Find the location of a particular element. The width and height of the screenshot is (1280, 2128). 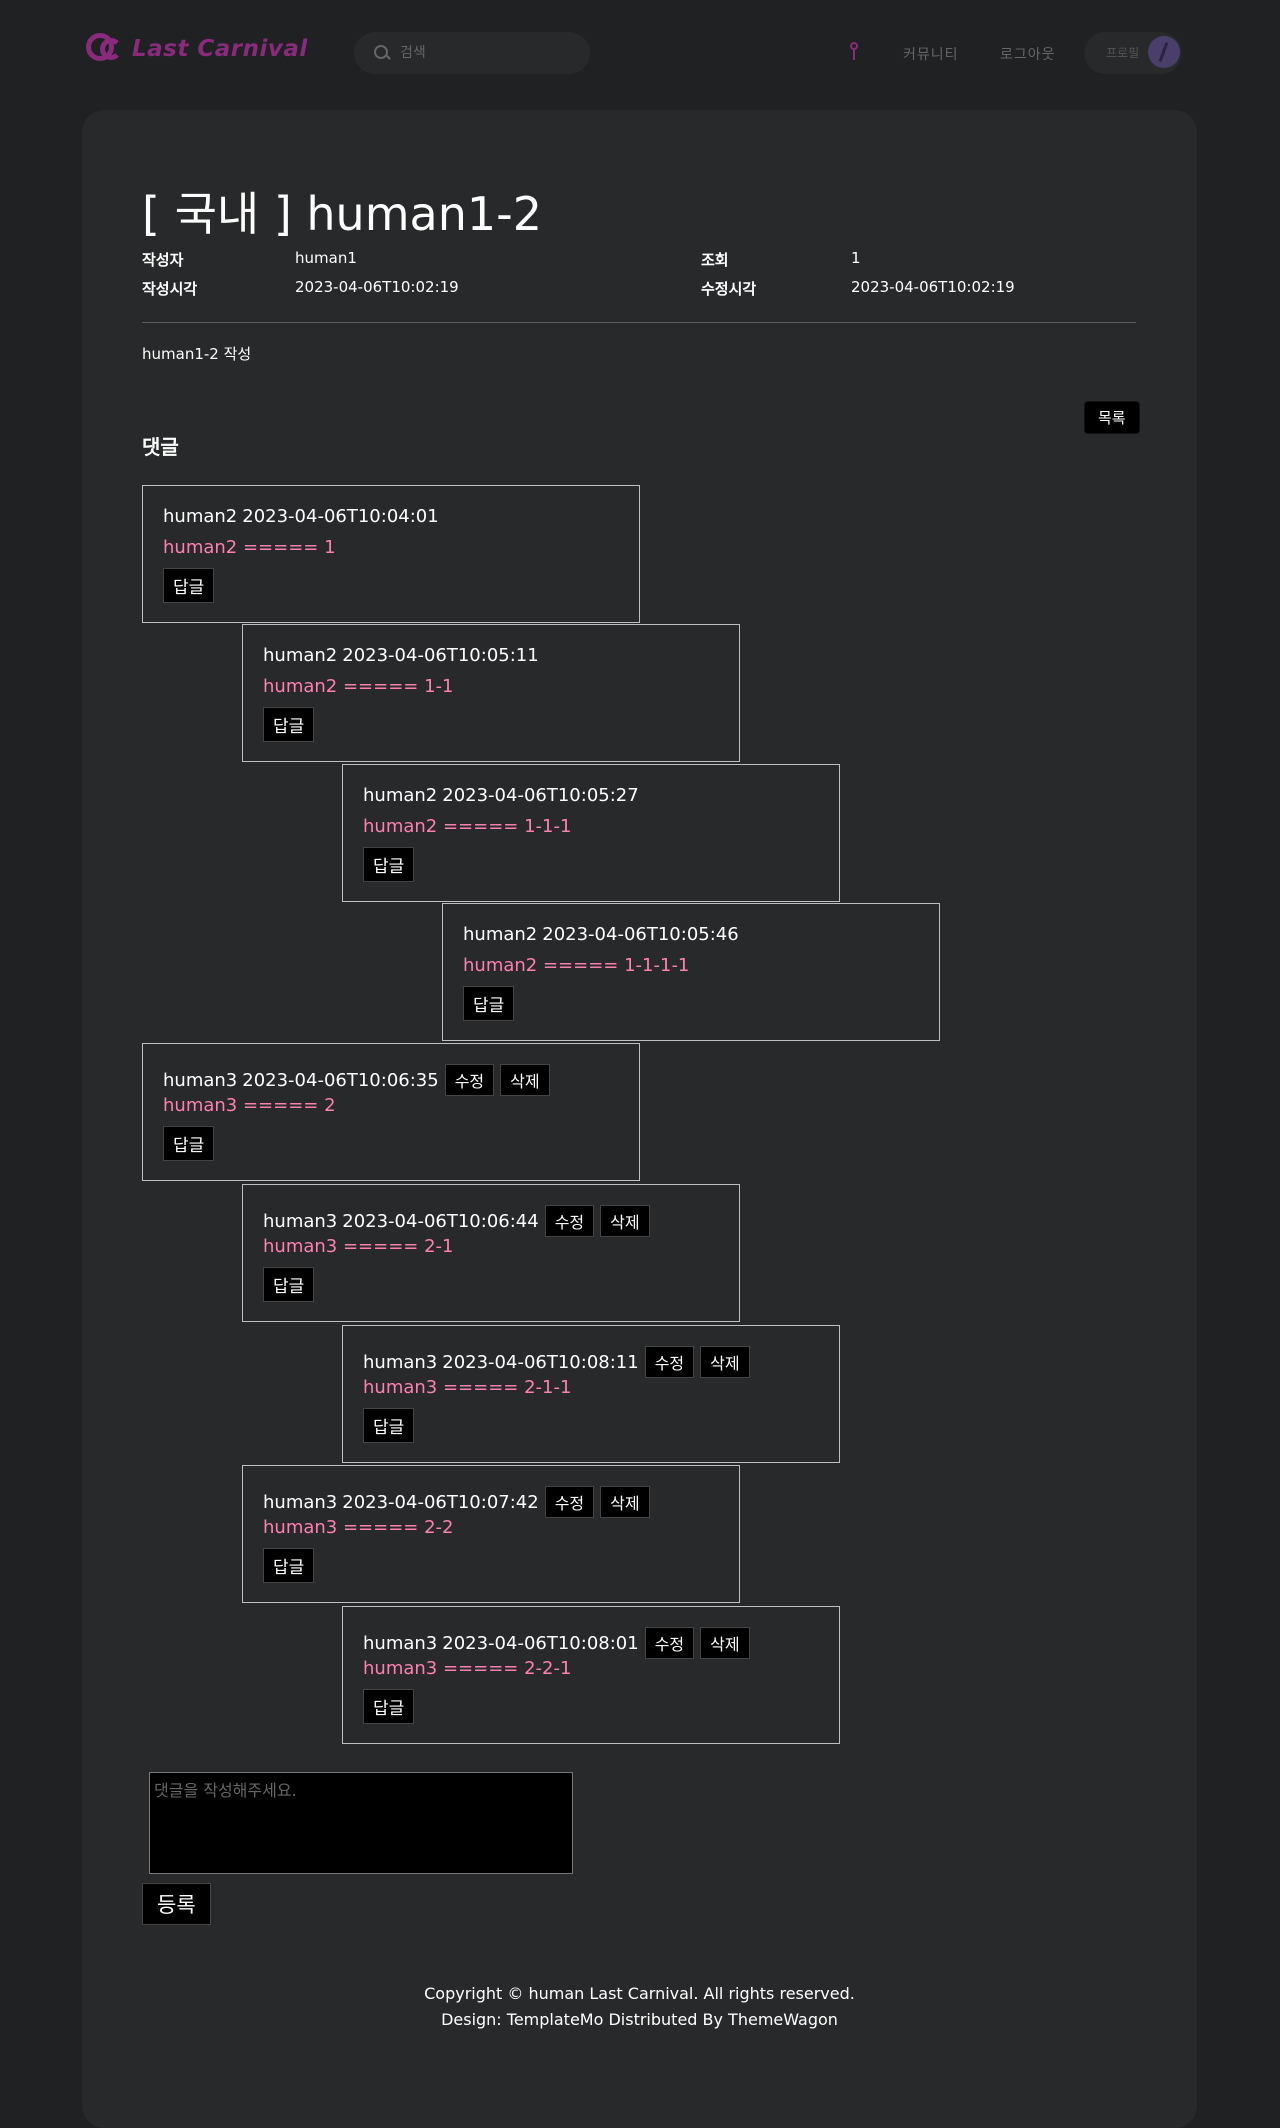

comment-date: 2023-04-06T10:05:27 is located at coordinates (540, 795).